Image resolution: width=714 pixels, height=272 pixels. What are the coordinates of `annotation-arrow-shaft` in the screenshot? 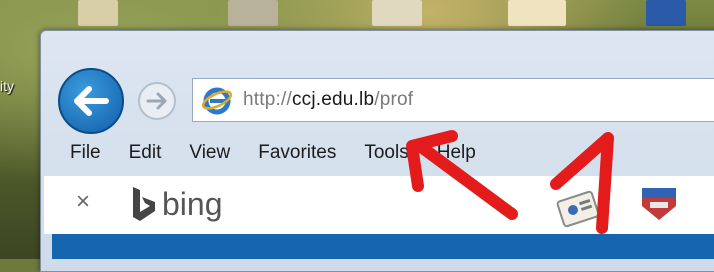 It's located at (466, 180).